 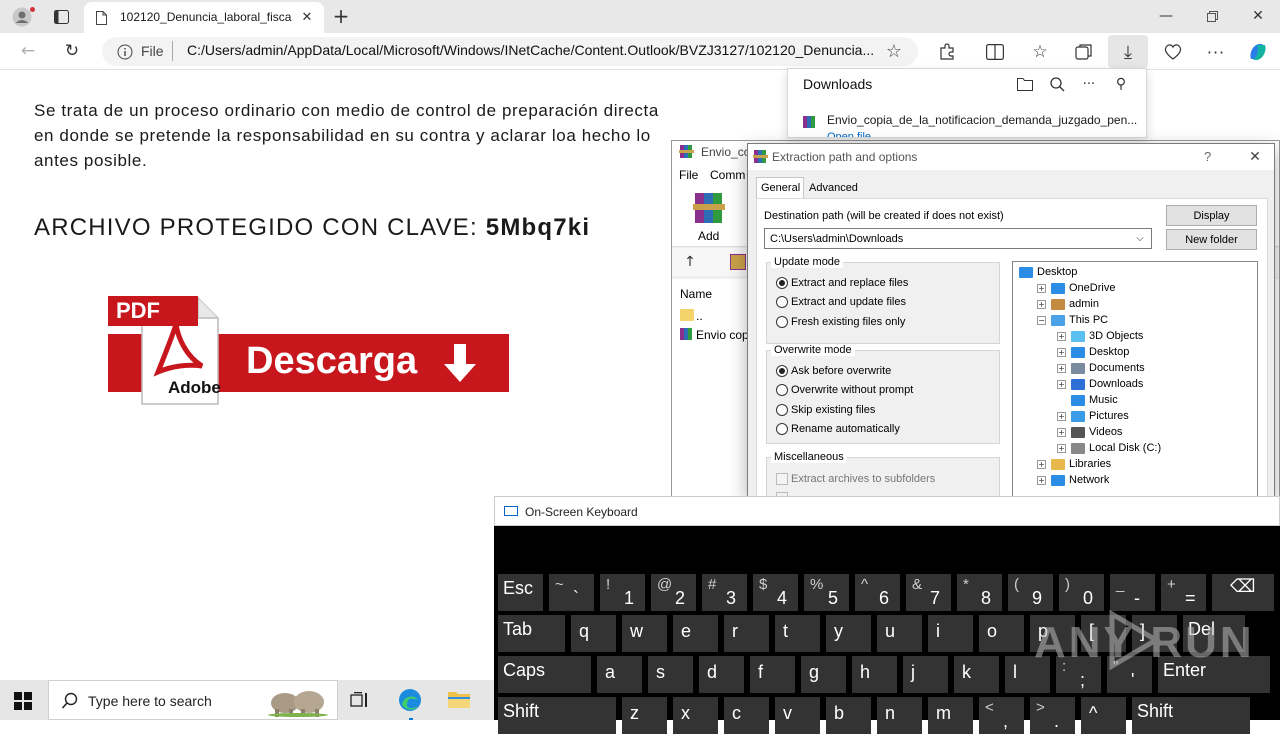 I want to click on info-icon, so click(x=124, y=51).